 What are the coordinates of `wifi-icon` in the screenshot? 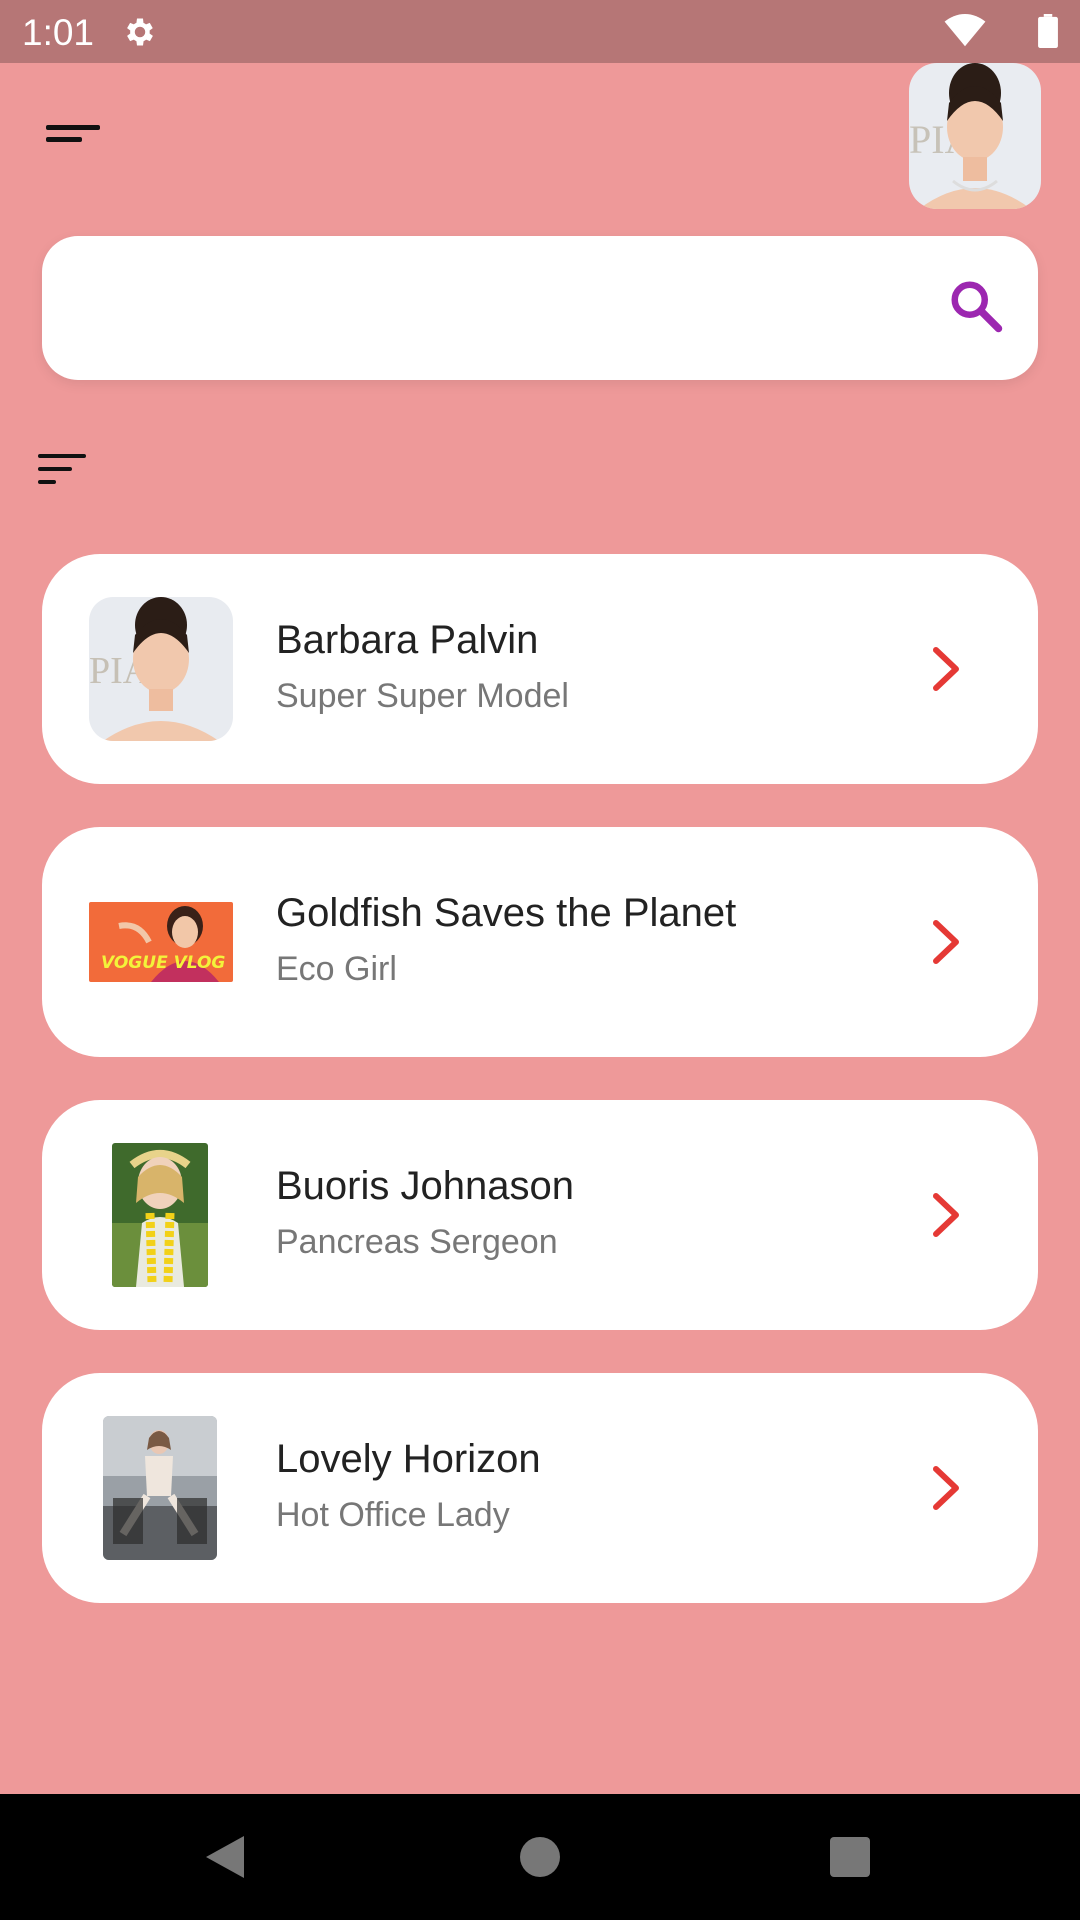 It's located at (965, 30).